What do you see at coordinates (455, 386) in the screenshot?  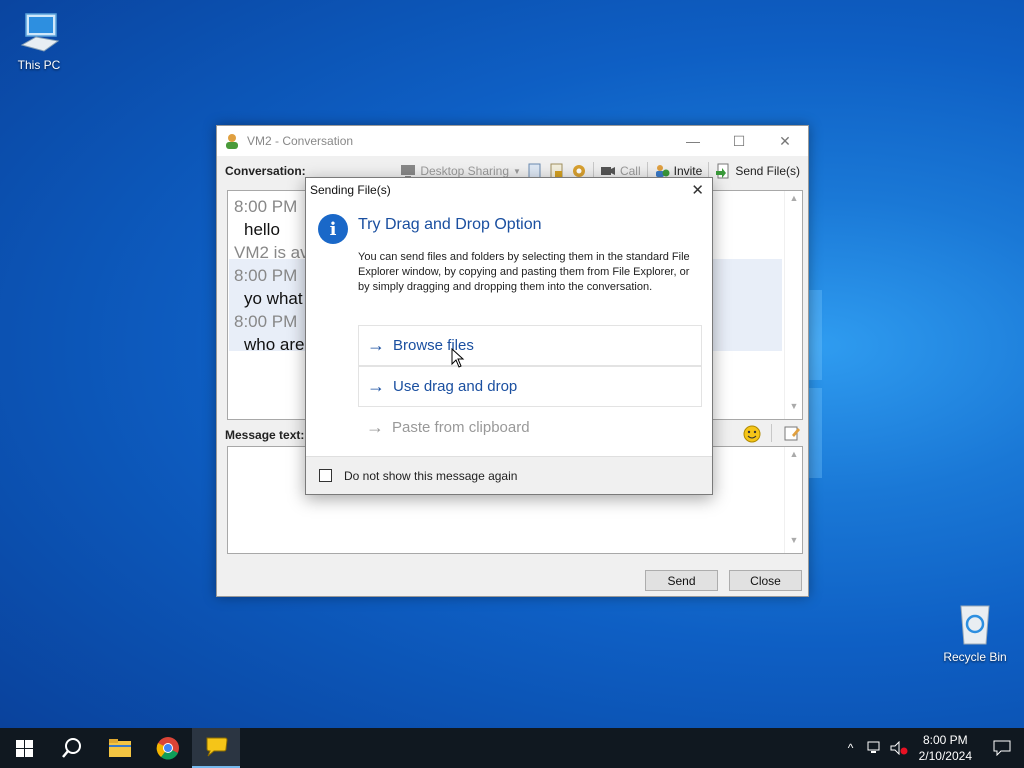 I see `option-label: Use drag and drop` at bounding box center [455, 386].